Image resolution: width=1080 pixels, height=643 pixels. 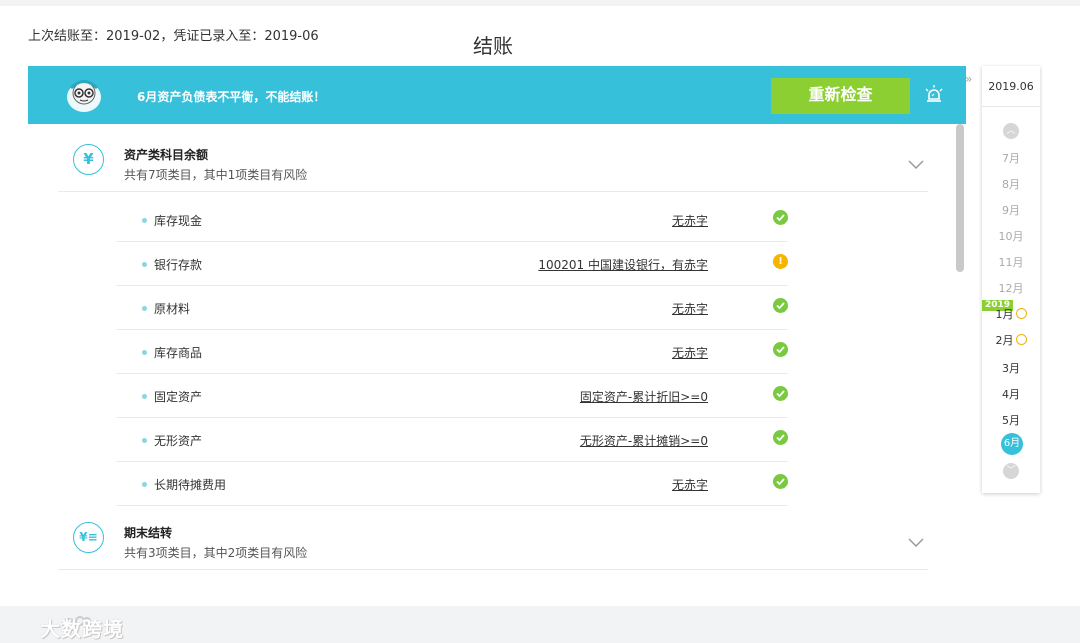 What do you see at coordinates (1011, 420) in the screenshot?
I see `month-item: 5月` at bounding box center [1011, 420].